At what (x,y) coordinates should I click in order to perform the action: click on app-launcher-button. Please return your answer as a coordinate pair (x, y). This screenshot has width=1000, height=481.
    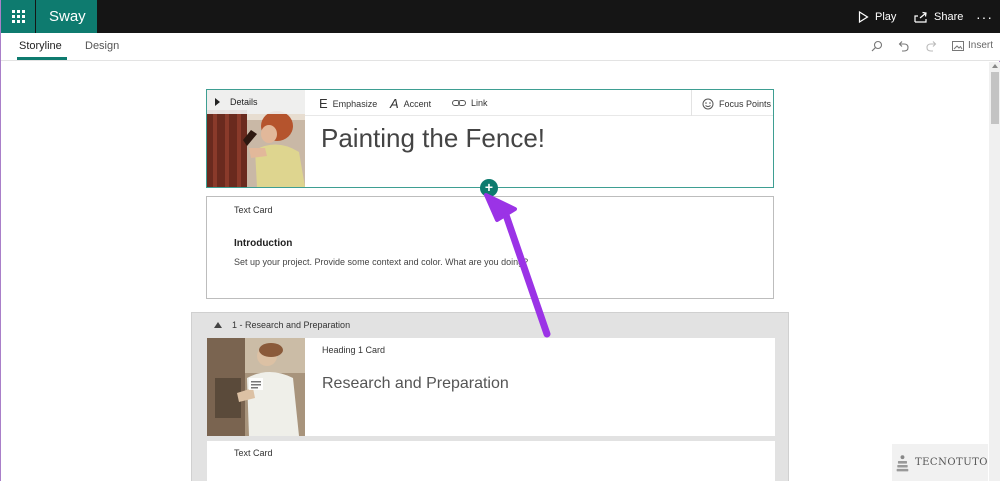
    Looking at the image, I should click on (18, 16).